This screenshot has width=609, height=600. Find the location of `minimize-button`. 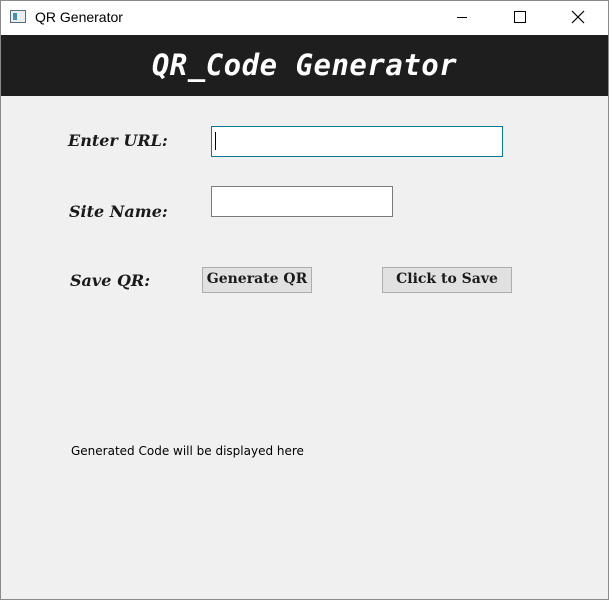

minimize-button is located at coordinates (462, 18).